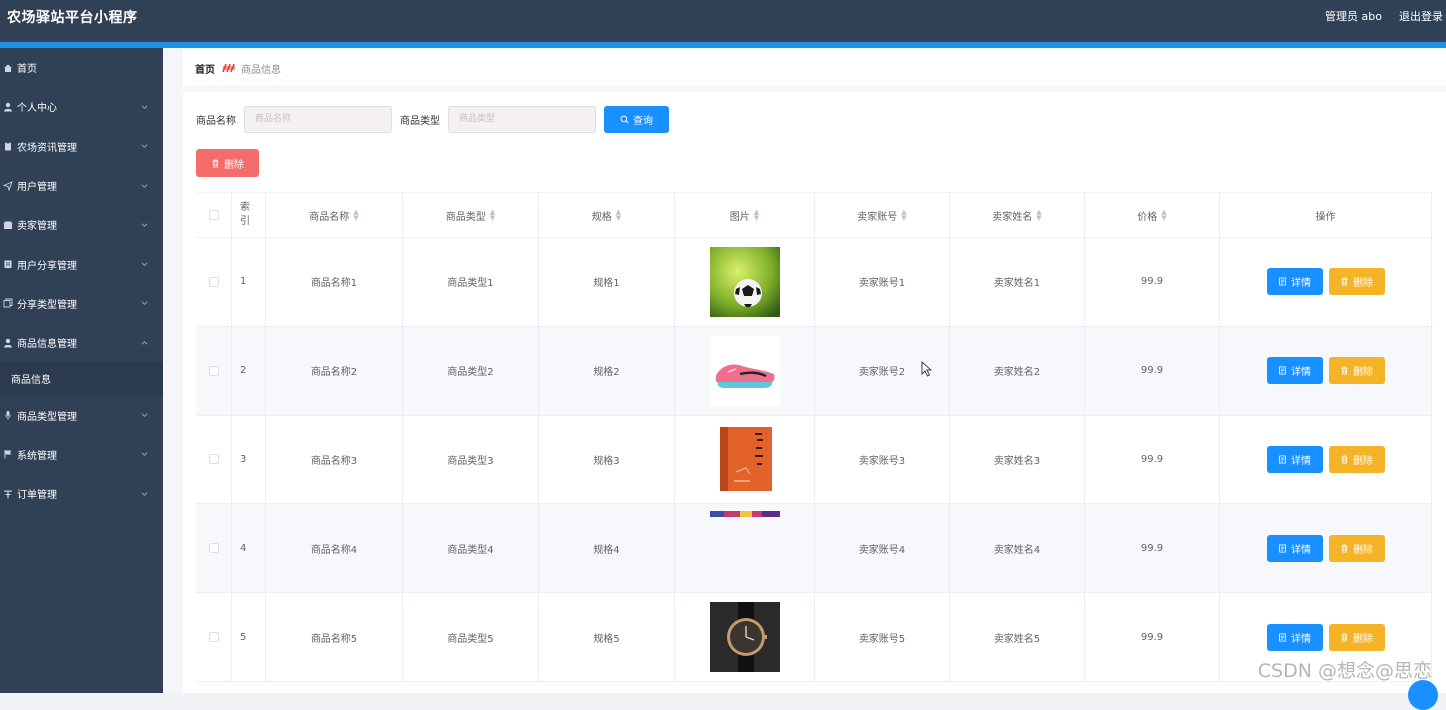 The height and width of the screenshot is (710, 1446). I want to click on header-image: 图片▲▼, so click(745, 215).